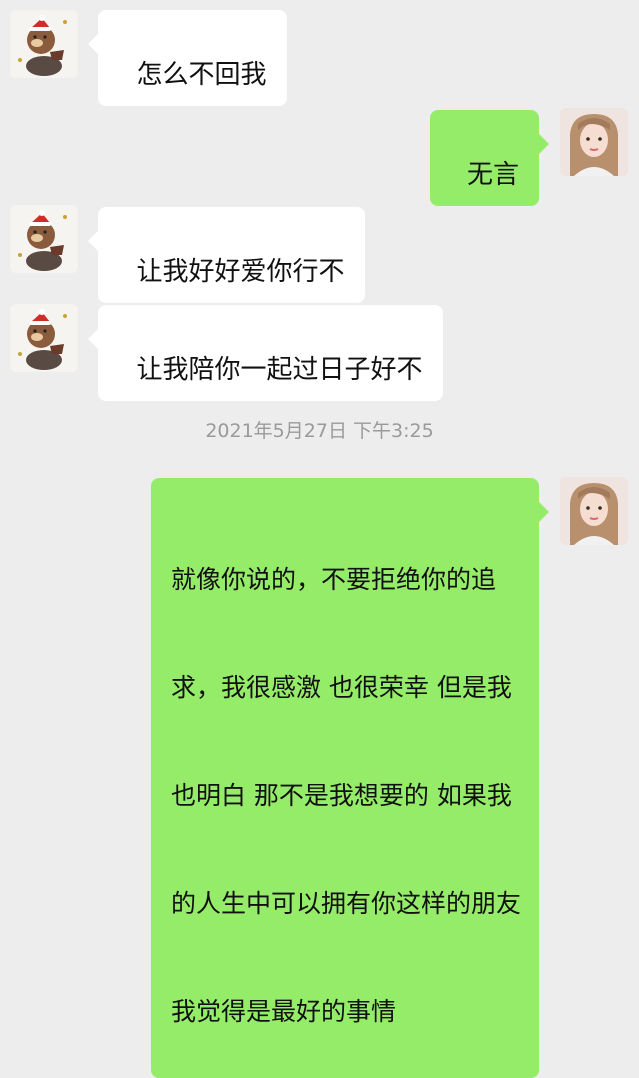 This screenshot has width=639, height=1078. I want to click on message-timestamp: 2021年5月27日 下午3:25, so click(319, 431).